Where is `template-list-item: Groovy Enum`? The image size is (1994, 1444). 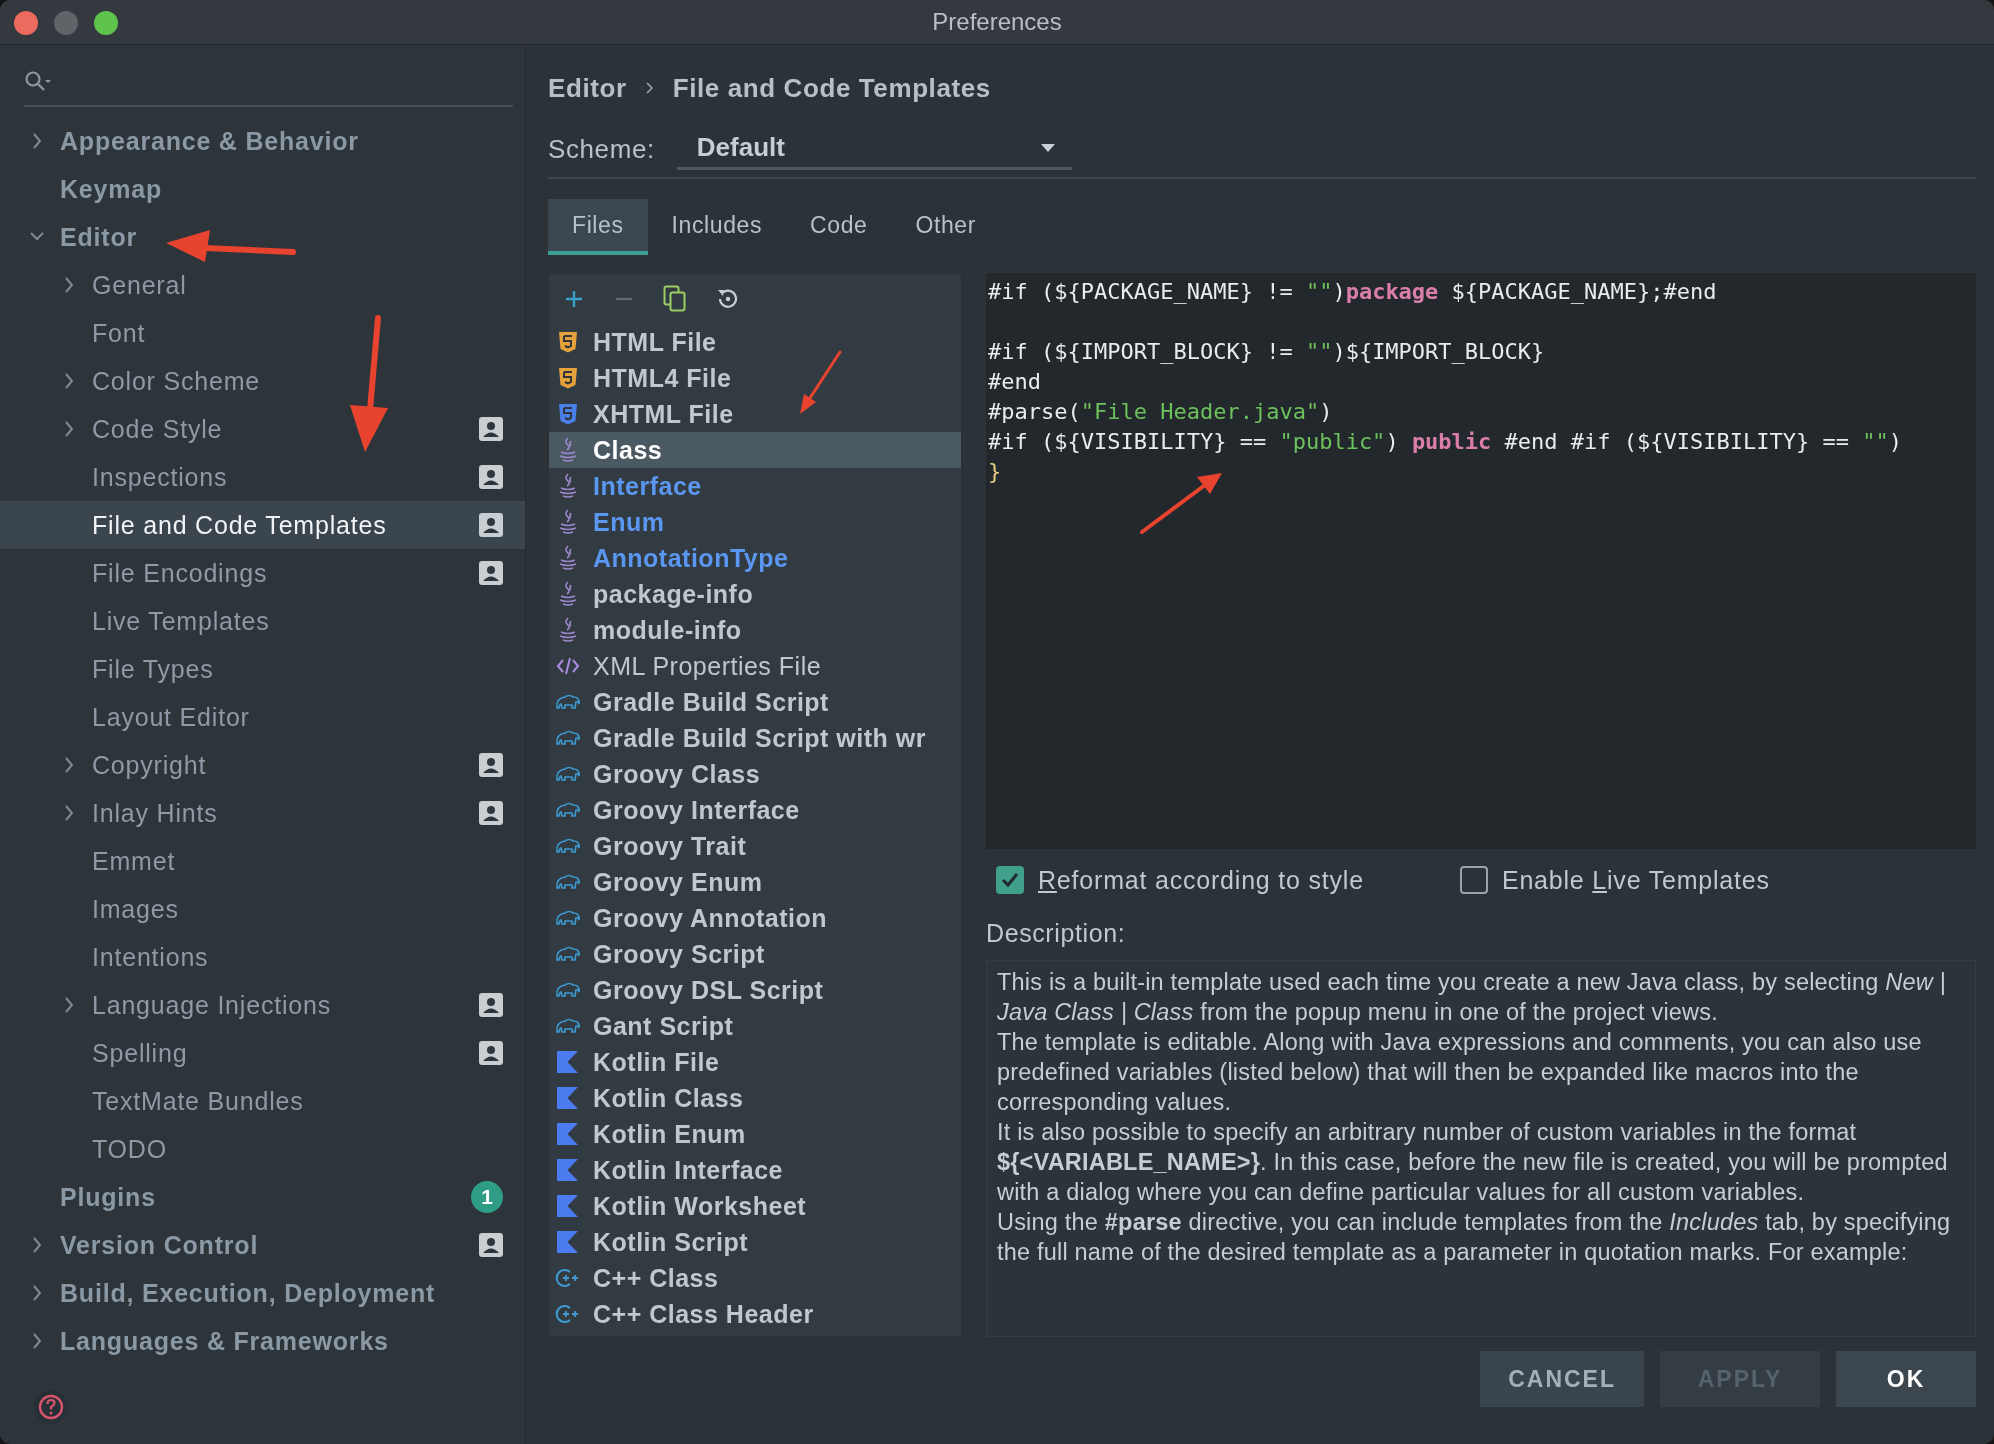 template-list-item: Groovy Enum is located at coordinates (755, 882).